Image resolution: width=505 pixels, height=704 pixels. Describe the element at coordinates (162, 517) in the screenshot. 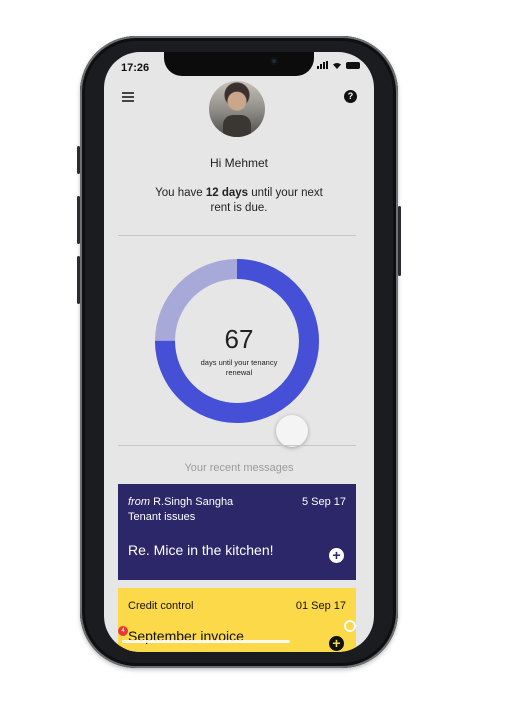

I see `message-category: Tenant issues` at that location.